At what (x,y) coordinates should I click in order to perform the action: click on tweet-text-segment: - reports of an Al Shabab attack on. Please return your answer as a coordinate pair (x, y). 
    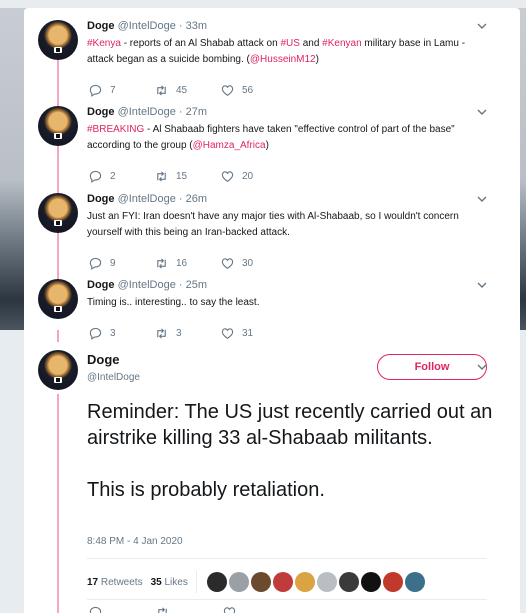
    Looking at the image, I should click on (200, 43).